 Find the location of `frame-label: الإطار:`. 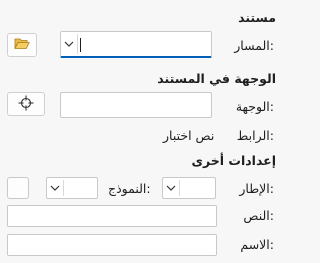

frame-label: الإطار: is located at coordinates (256, 188).